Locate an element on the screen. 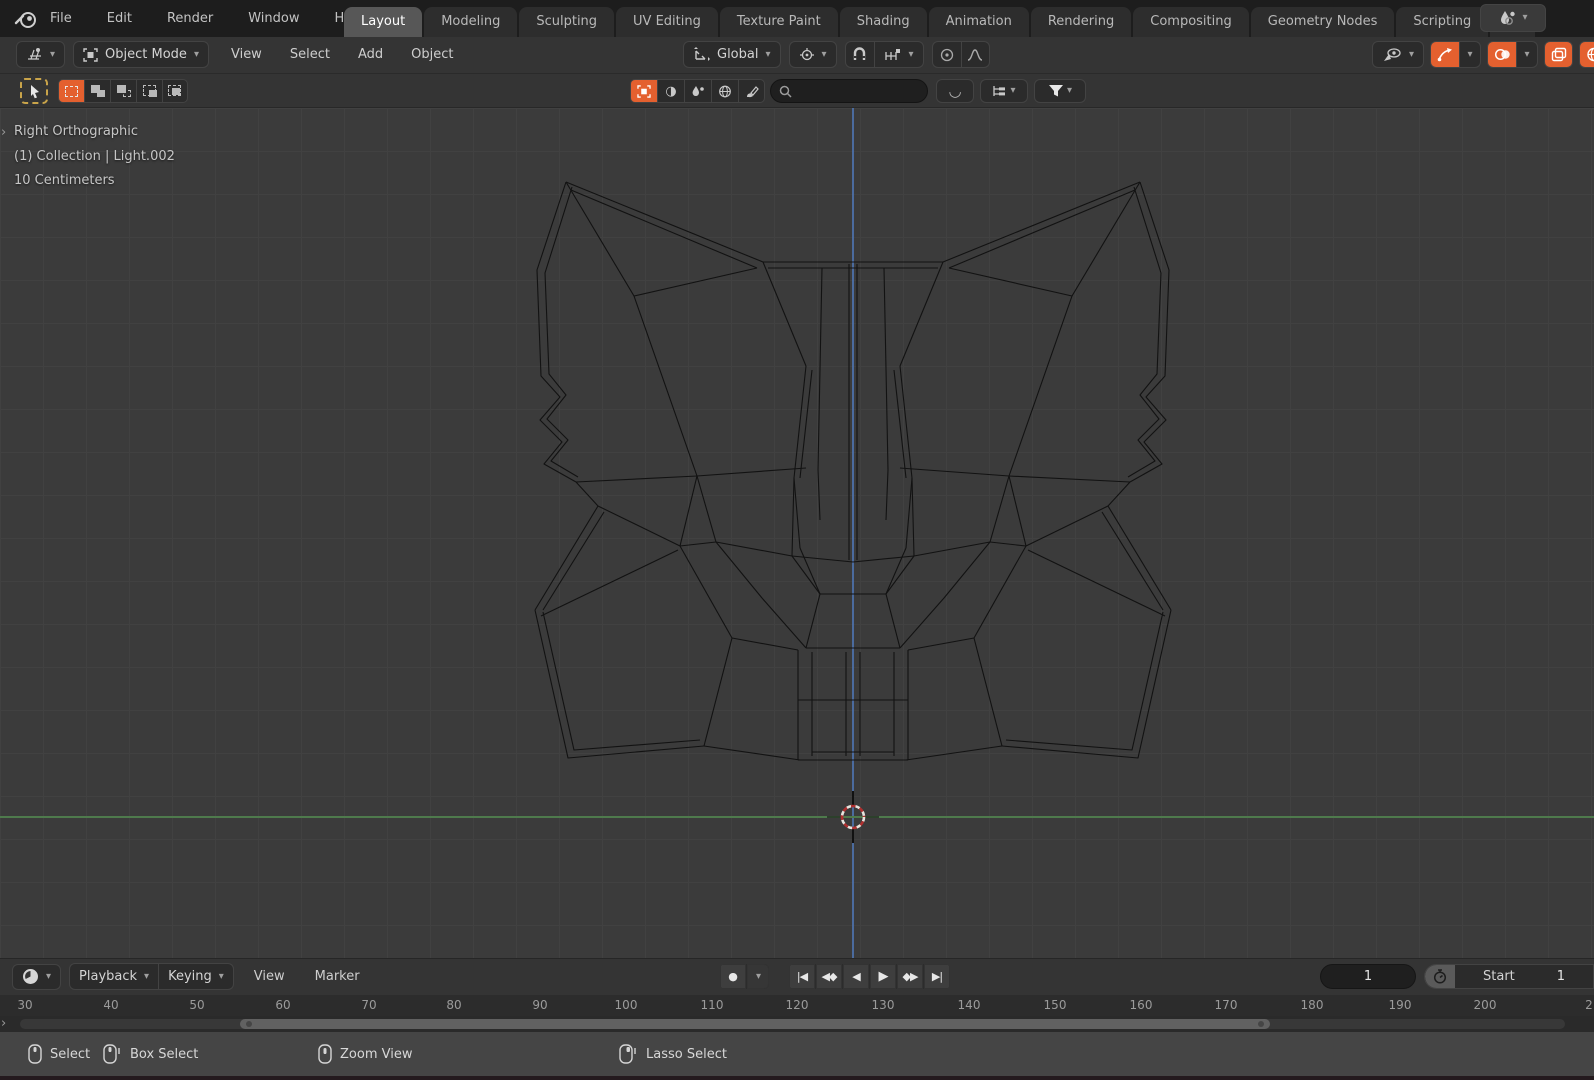 The width and height of the screenshot is (1594, 1080). mode-select-button: Object Mode ▾ is located at coordinates (141, 54).